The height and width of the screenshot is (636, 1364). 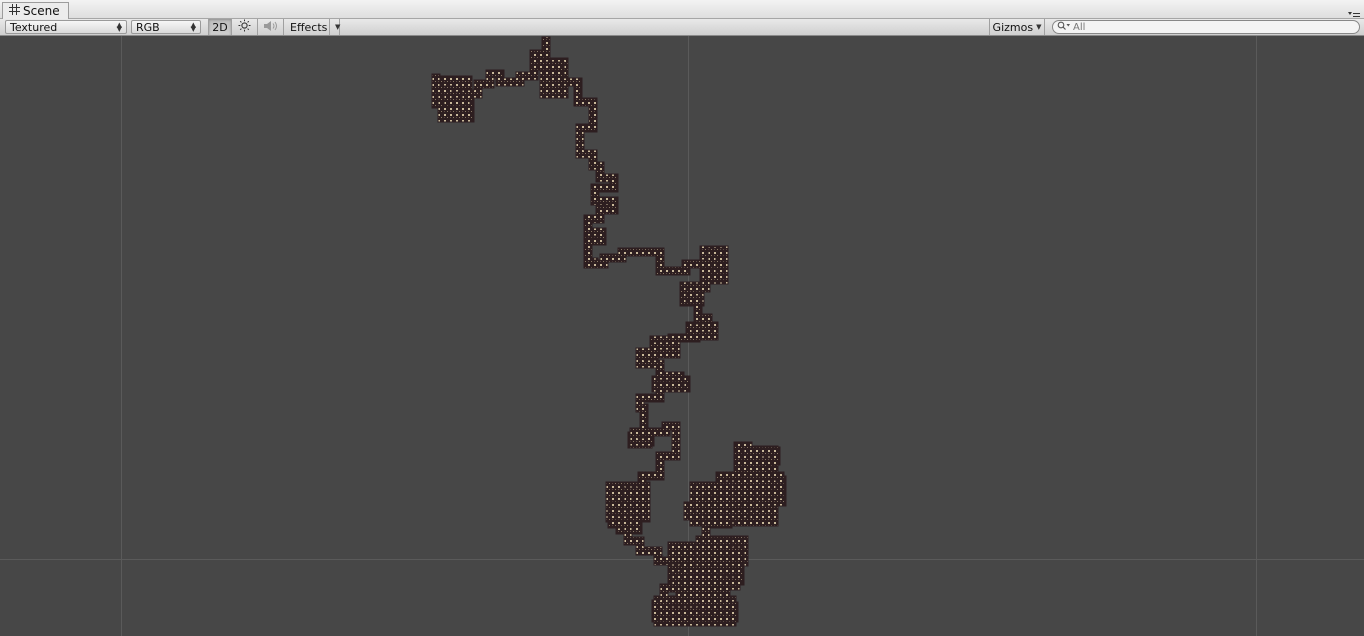 I want to click on gizmos-label: Gizmos, so click(x=1013, y=27).